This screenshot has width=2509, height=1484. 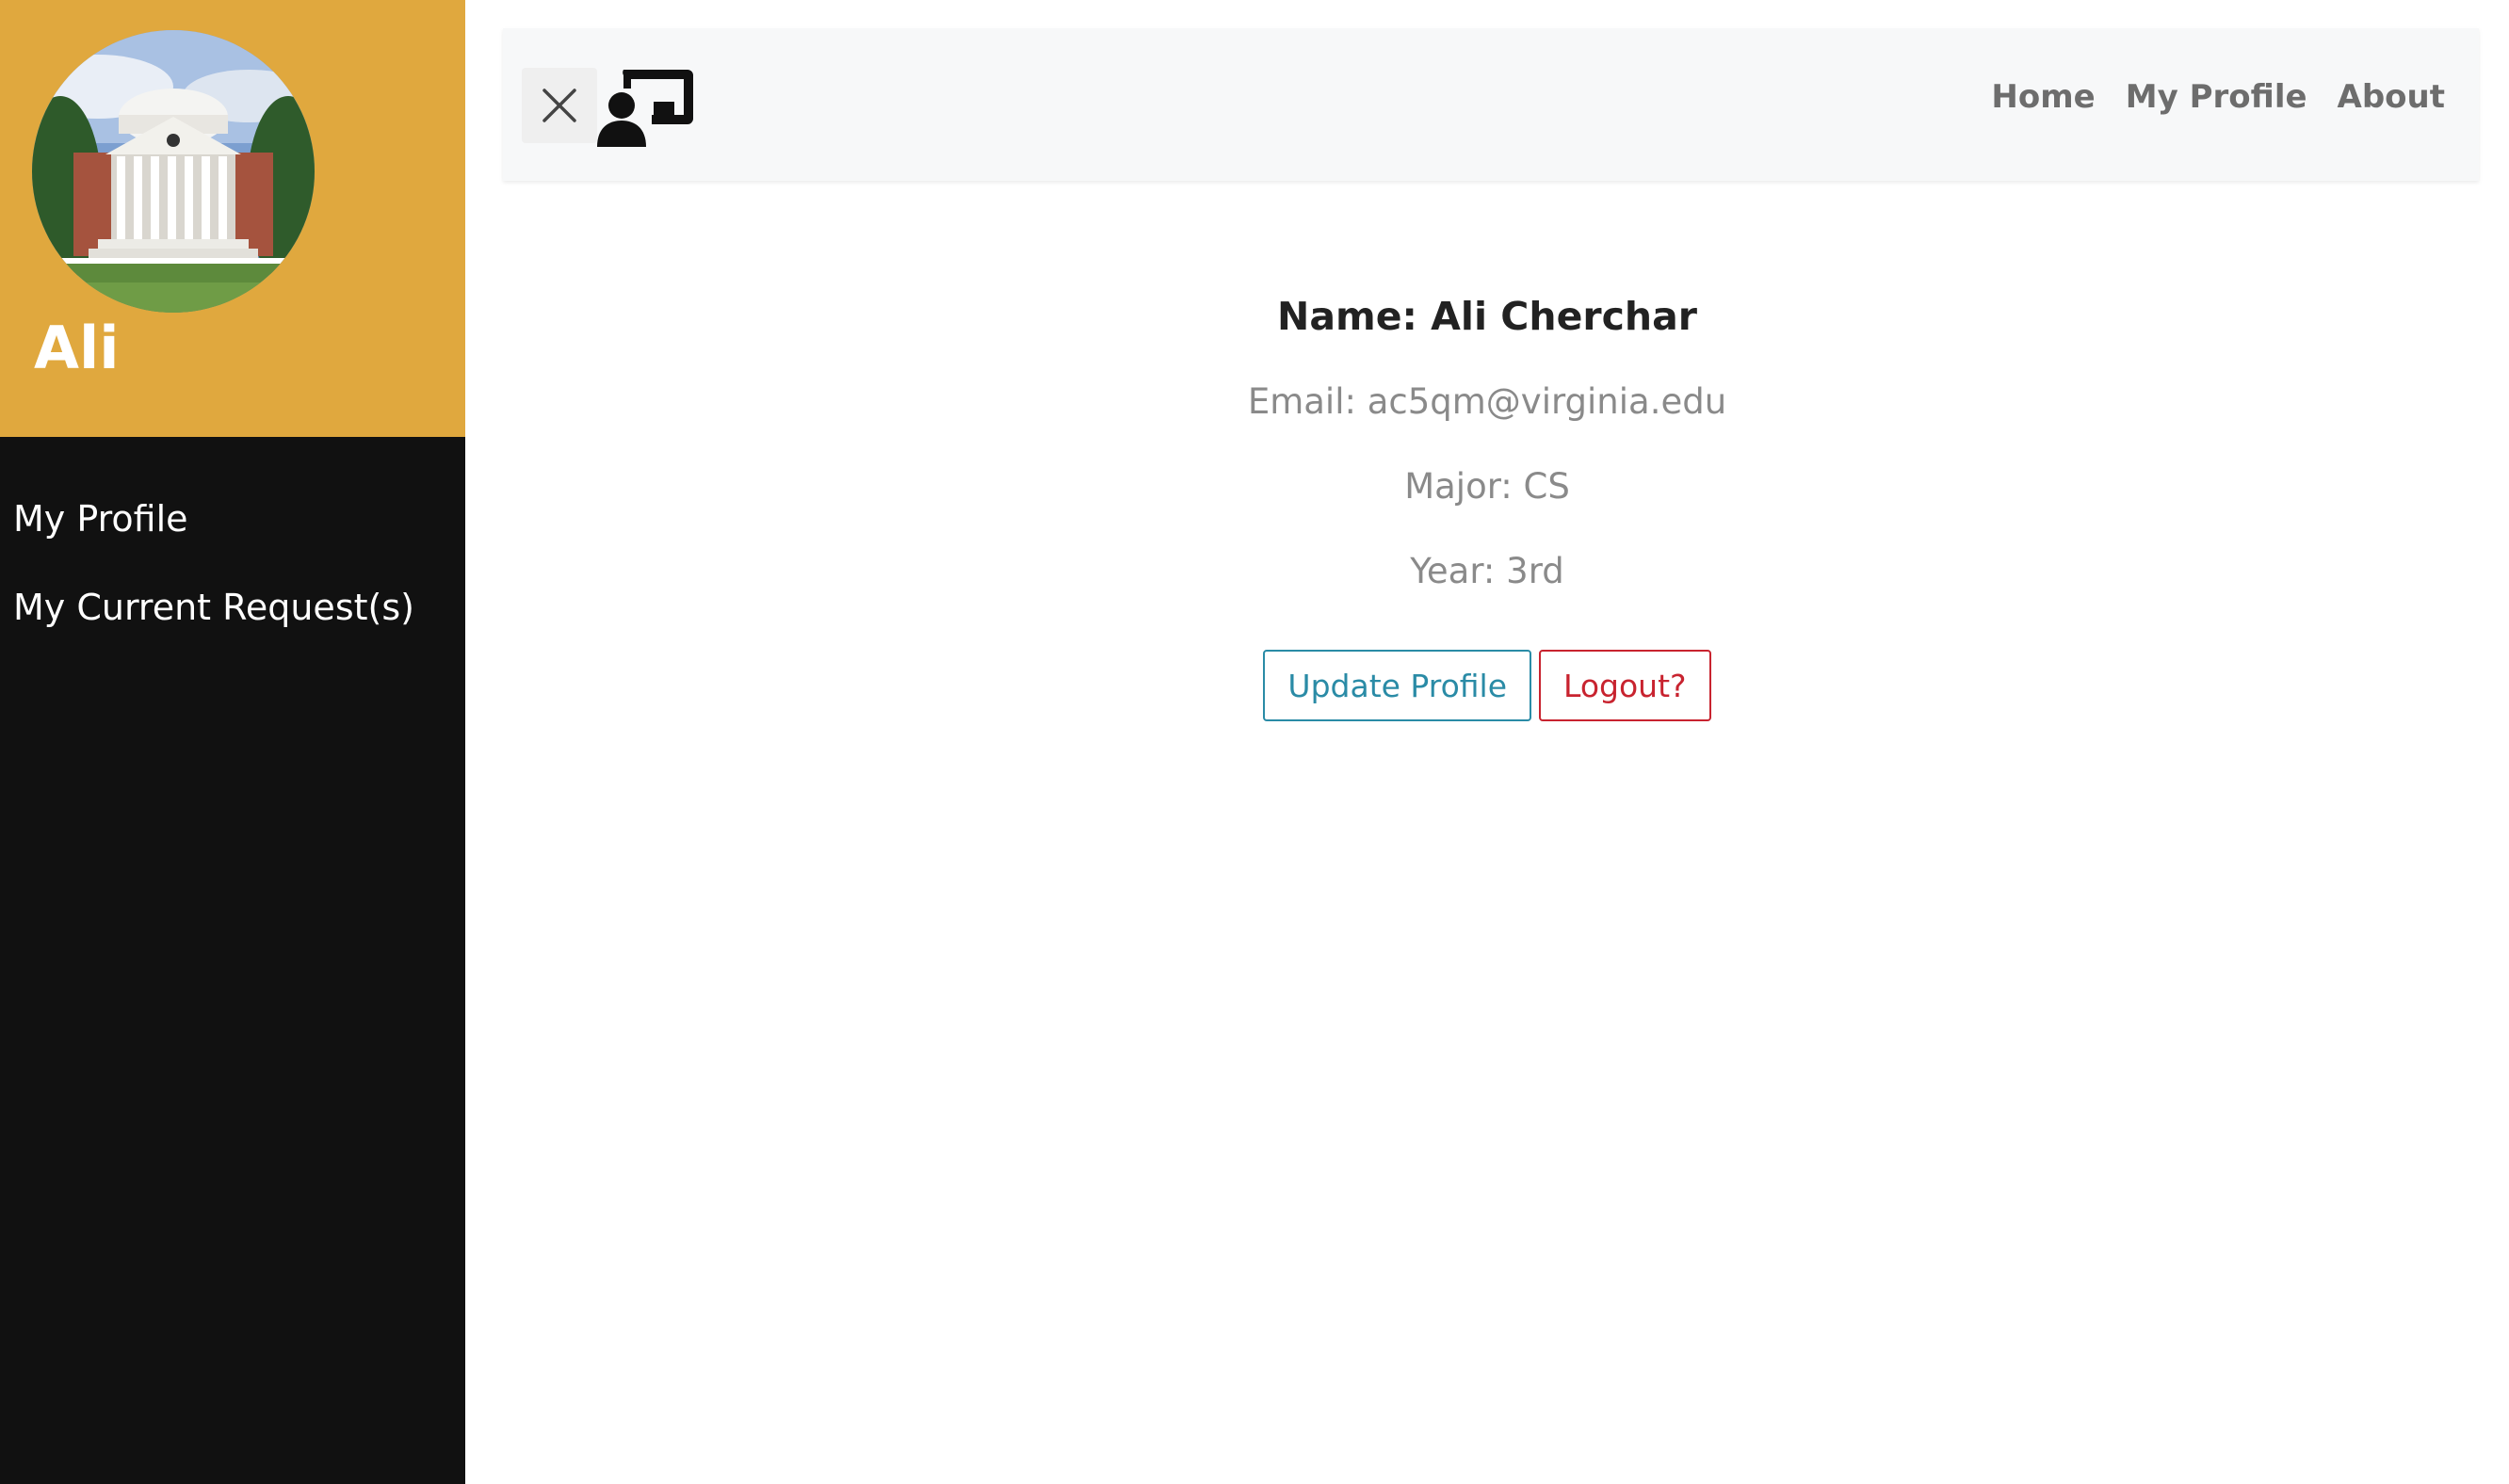 I want to click on close-icon, so click(x=559, y=105).